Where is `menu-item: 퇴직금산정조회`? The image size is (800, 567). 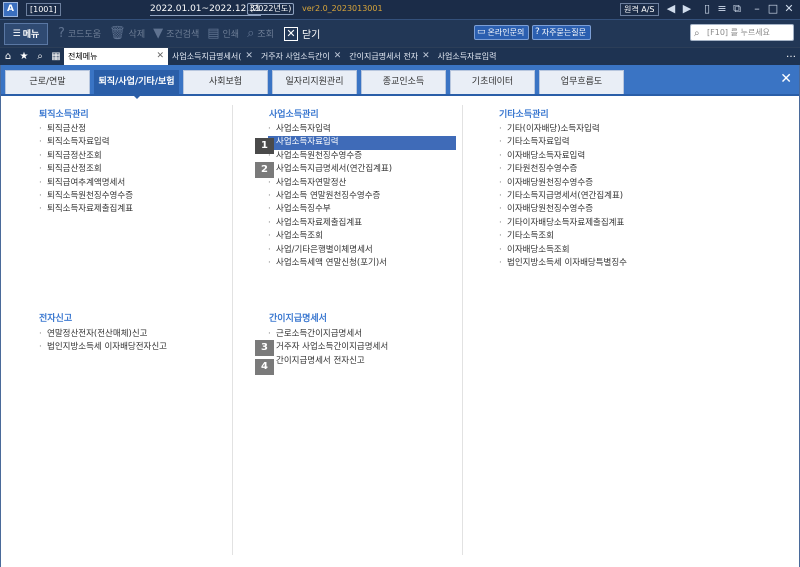 menu-item: 퇴직금산정조회 is located at coordinates (86, 170).